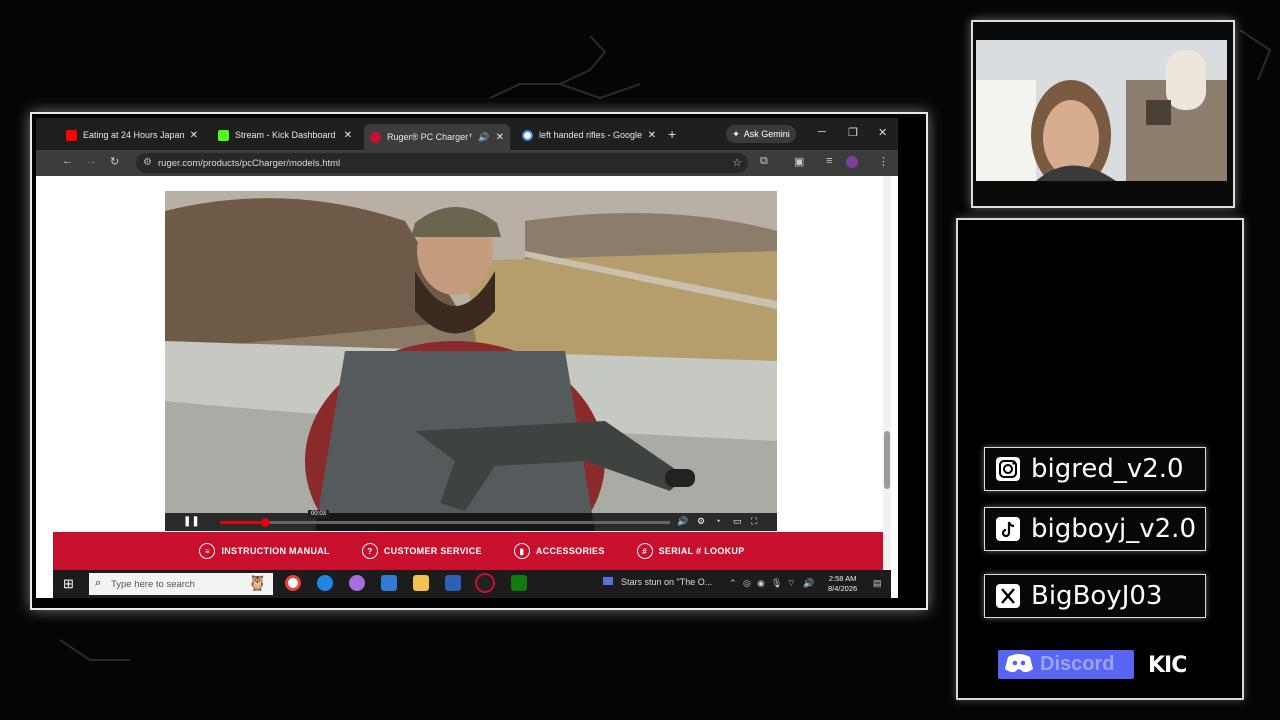  Describe the element at coordinates (485, 583) in the screenshot. I see `obs-icon` at that location.